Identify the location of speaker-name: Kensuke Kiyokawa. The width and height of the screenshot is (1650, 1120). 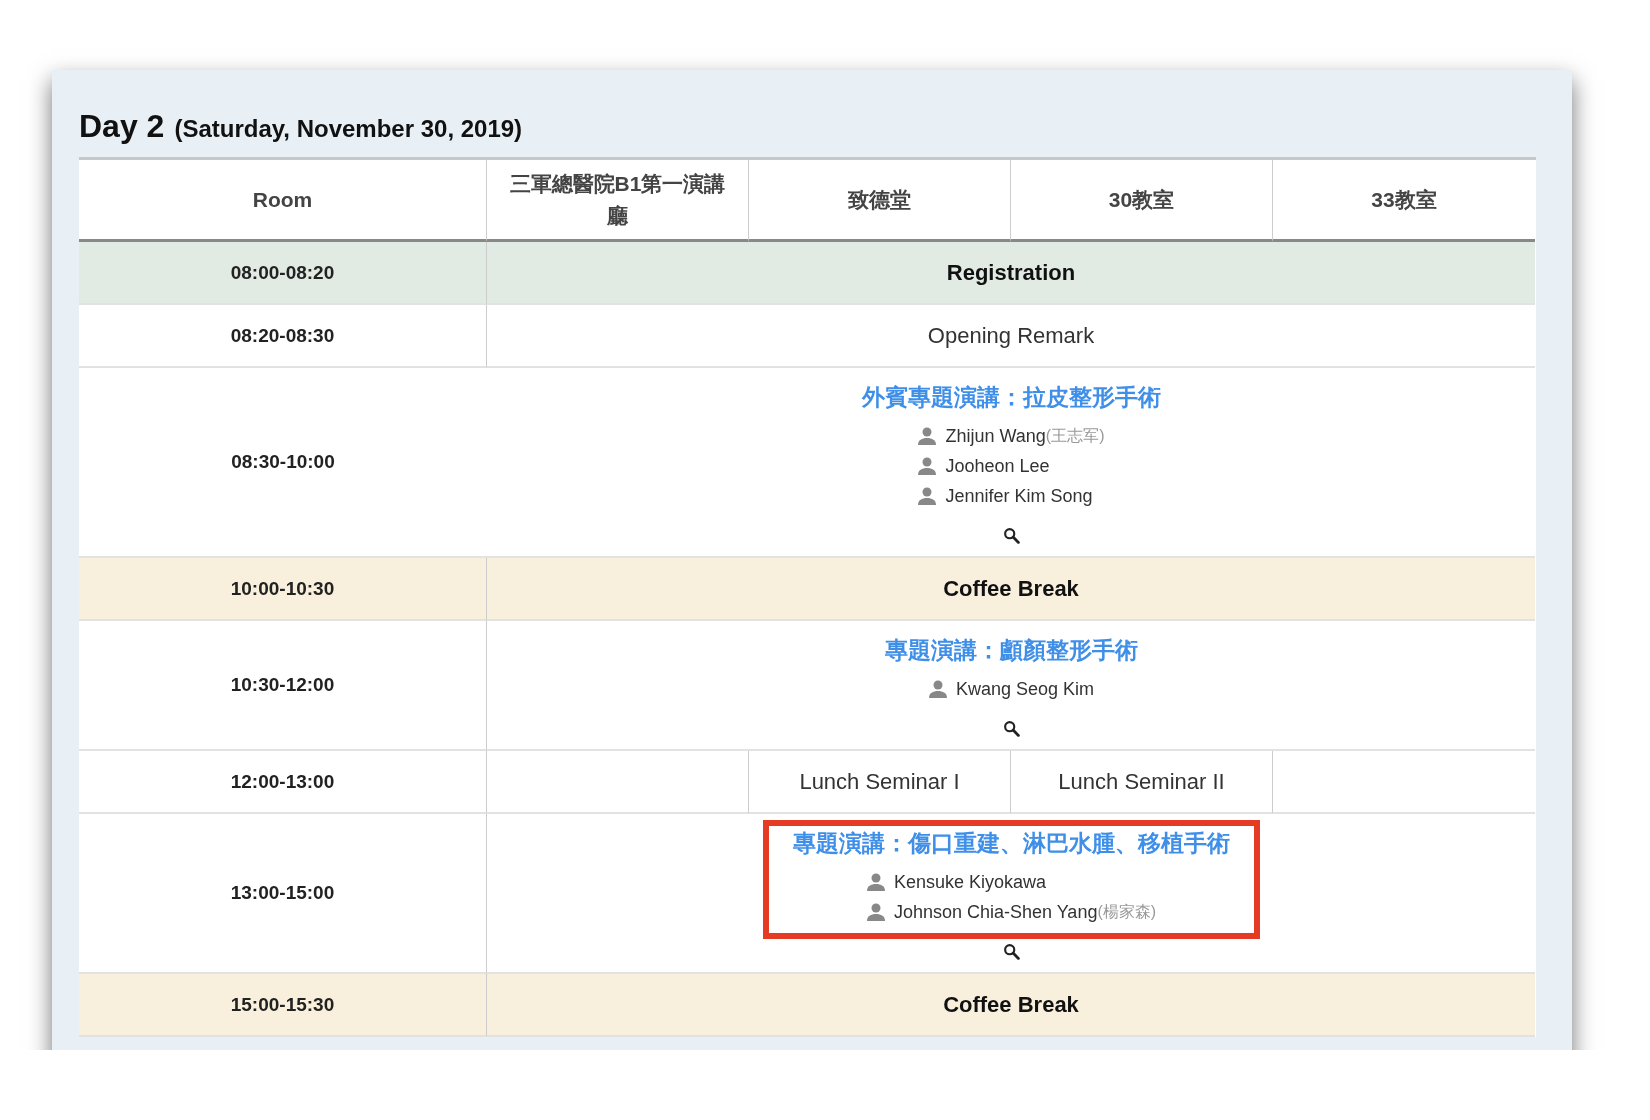
(969, 882).